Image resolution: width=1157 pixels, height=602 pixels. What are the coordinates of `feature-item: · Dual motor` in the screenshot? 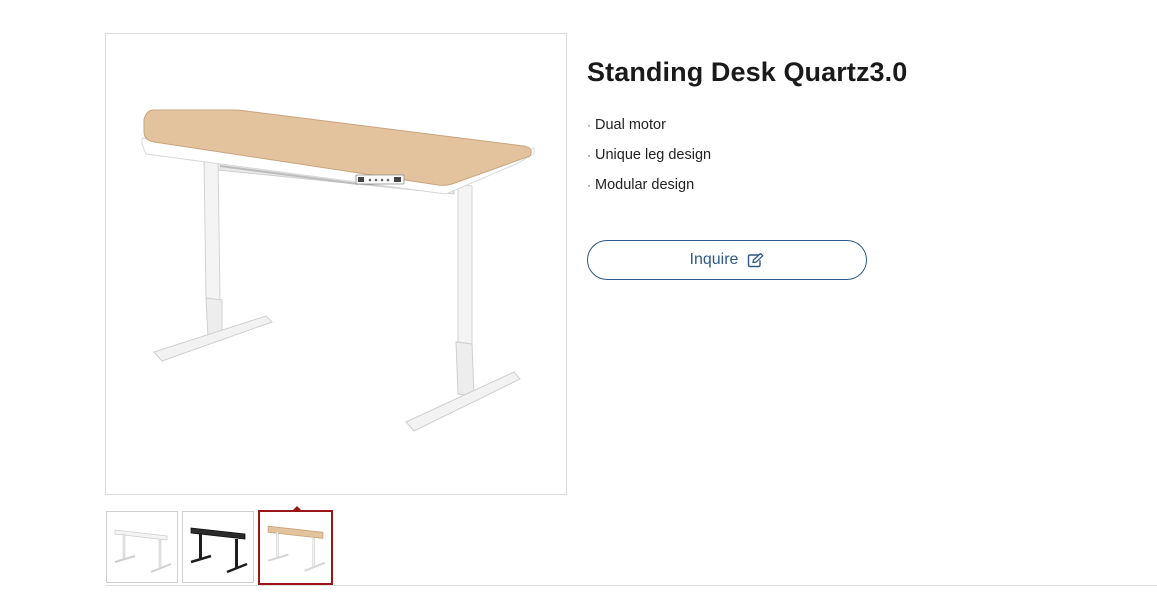 It's located at (649, 130).